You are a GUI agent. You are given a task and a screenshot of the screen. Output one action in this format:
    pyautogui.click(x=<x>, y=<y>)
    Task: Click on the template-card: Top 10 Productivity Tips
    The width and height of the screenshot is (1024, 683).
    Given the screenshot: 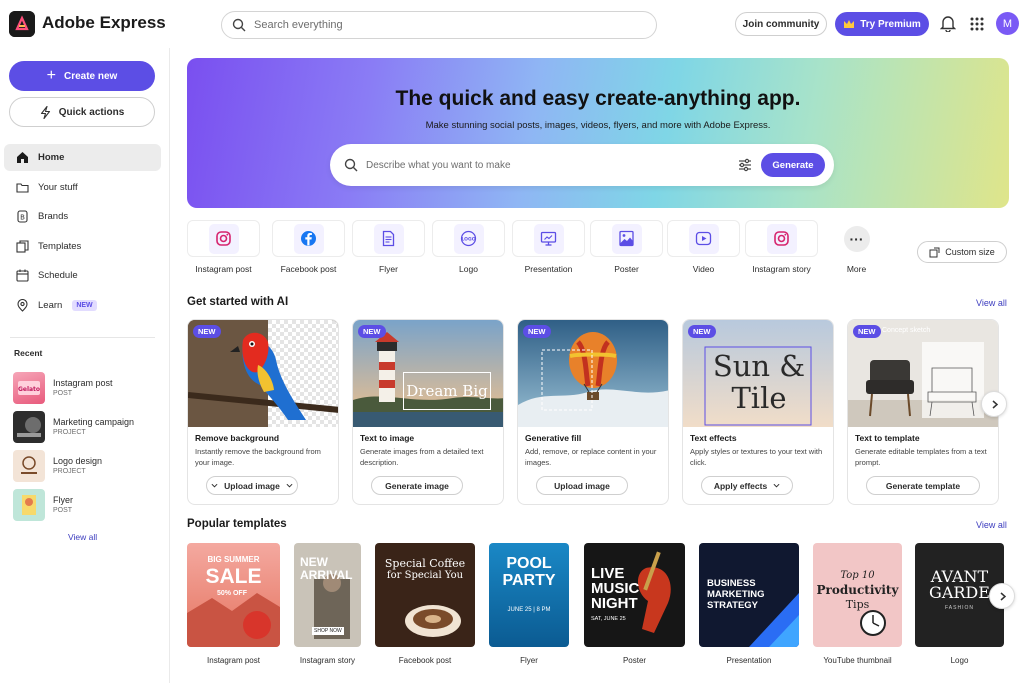 What is the action you would take?
    pyautogui.click(x=857, y=595)
    